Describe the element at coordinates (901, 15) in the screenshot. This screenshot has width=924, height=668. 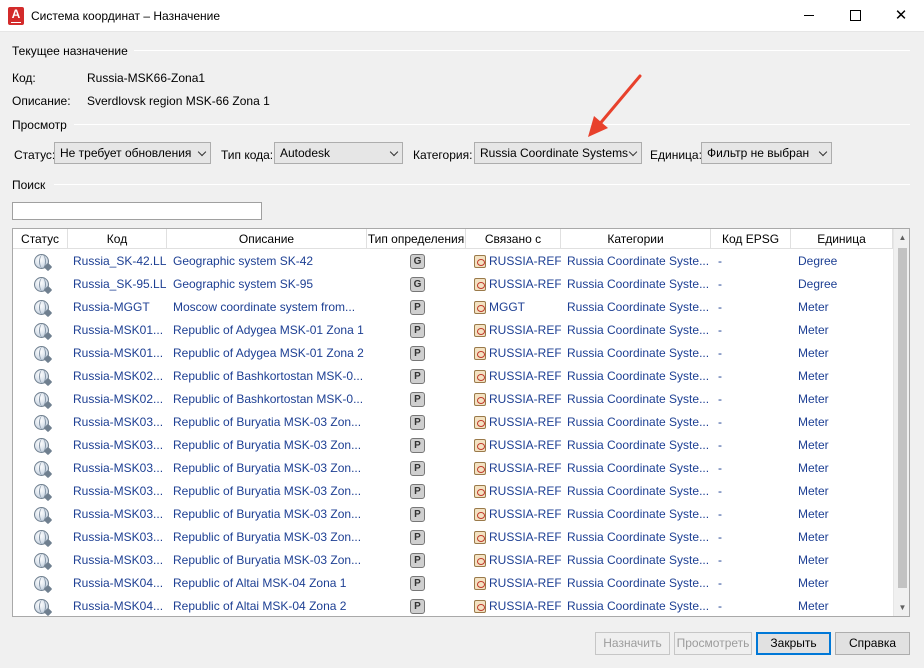
I see `close-window-button: ✕` at that location.